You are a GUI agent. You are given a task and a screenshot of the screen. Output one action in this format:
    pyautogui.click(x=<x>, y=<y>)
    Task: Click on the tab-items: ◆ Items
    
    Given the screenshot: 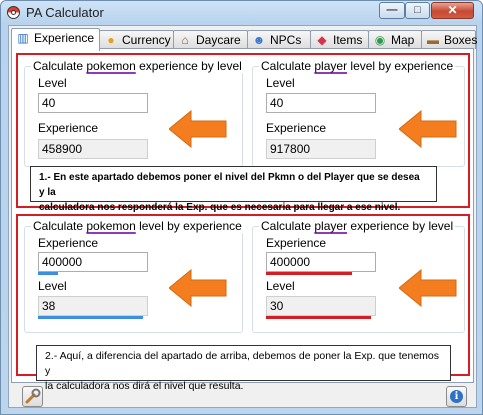 What is the action you would take?
    pyautogui.click(x=339, y=39)
    